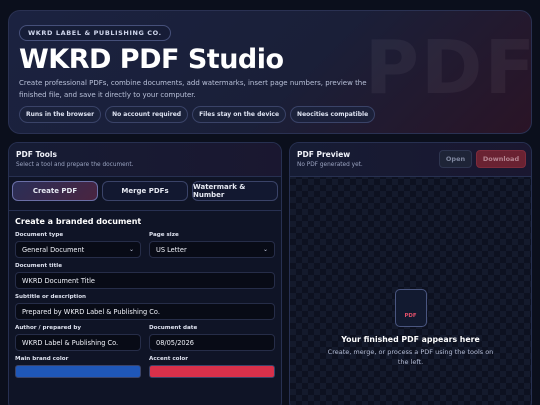 The width and height of the screenshot is (540, 405). I want to click on document-type-value: General Document, so click(53, 249).